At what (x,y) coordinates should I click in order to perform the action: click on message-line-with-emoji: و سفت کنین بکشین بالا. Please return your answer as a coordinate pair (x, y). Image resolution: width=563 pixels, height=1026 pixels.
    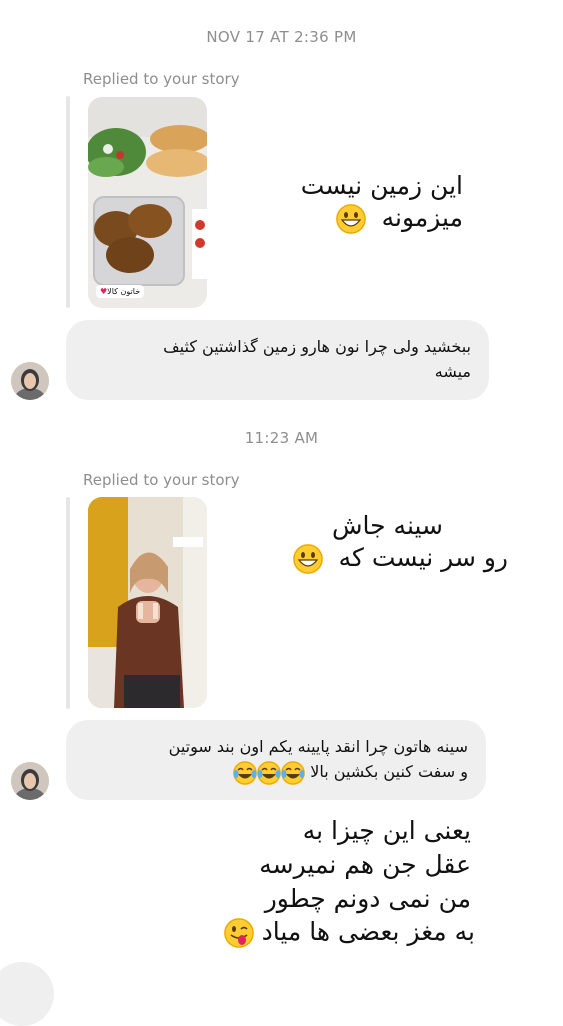
    Looking at the image, I should click on (276, 772).